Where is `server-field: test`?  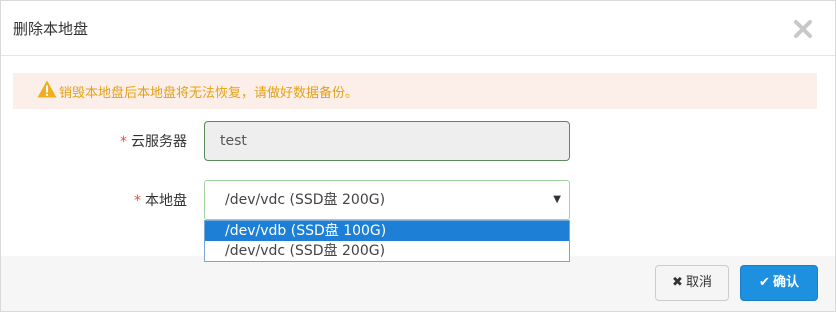 server-field: test is located at coordinates (387, 141).